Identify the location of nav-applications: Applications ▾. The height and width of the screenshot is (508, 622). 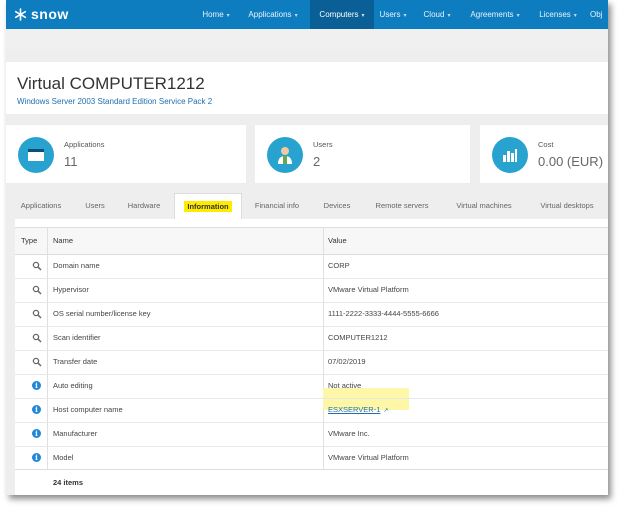
(273, 14).